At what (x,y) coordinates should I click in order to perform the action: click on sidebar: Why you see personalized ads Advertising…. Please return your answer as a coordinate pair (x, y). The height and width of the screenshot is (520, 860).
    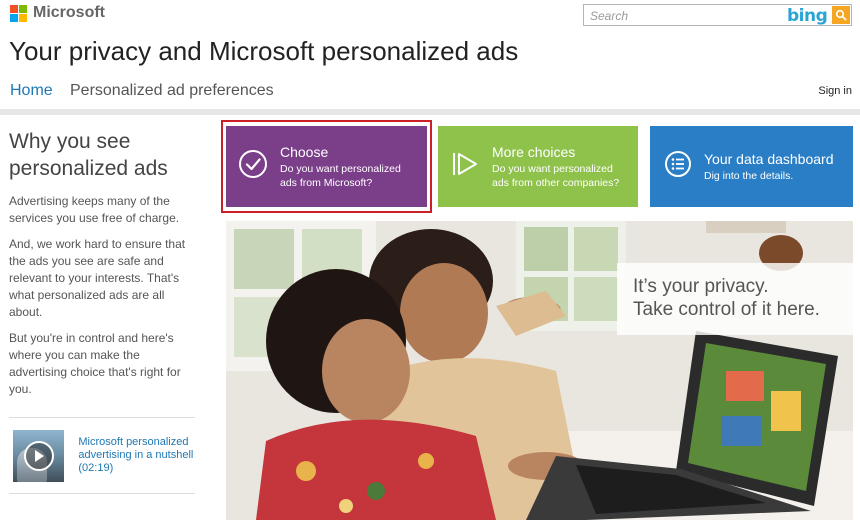
    Looking at the image, I should click on (102, 263).